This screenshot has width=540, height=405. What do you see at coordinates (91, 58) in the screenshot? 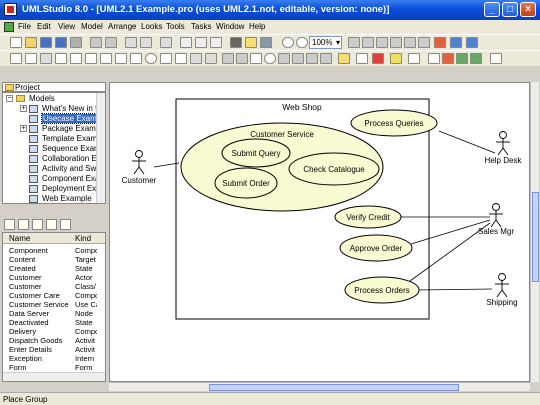
I see `line2-icon` at bounding box center [91, 58].